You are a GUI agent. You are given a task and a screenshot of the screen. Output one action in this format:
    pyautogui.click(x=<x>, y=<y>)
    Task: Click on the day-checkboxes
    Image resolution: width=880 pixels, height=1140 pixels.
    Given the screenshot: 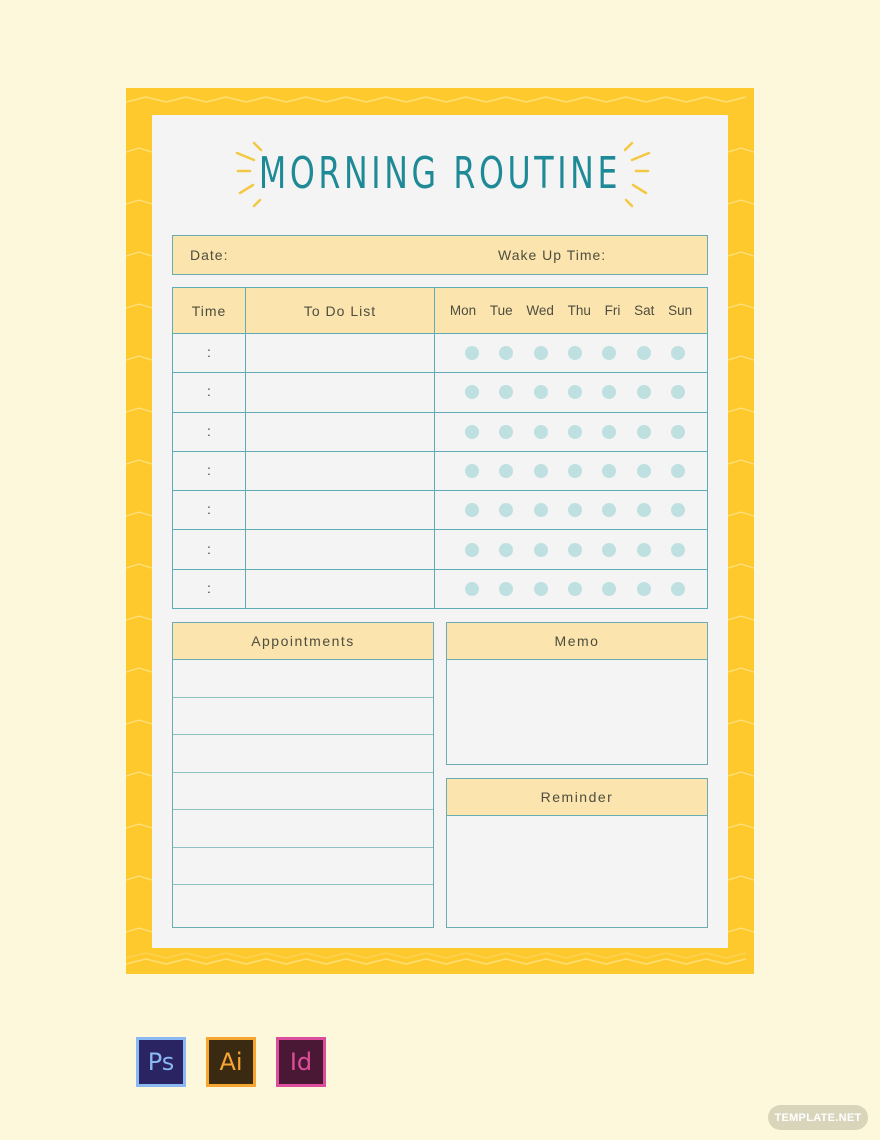 What is the action you would take?
    pyautogui.click(x=571, y=549)
    